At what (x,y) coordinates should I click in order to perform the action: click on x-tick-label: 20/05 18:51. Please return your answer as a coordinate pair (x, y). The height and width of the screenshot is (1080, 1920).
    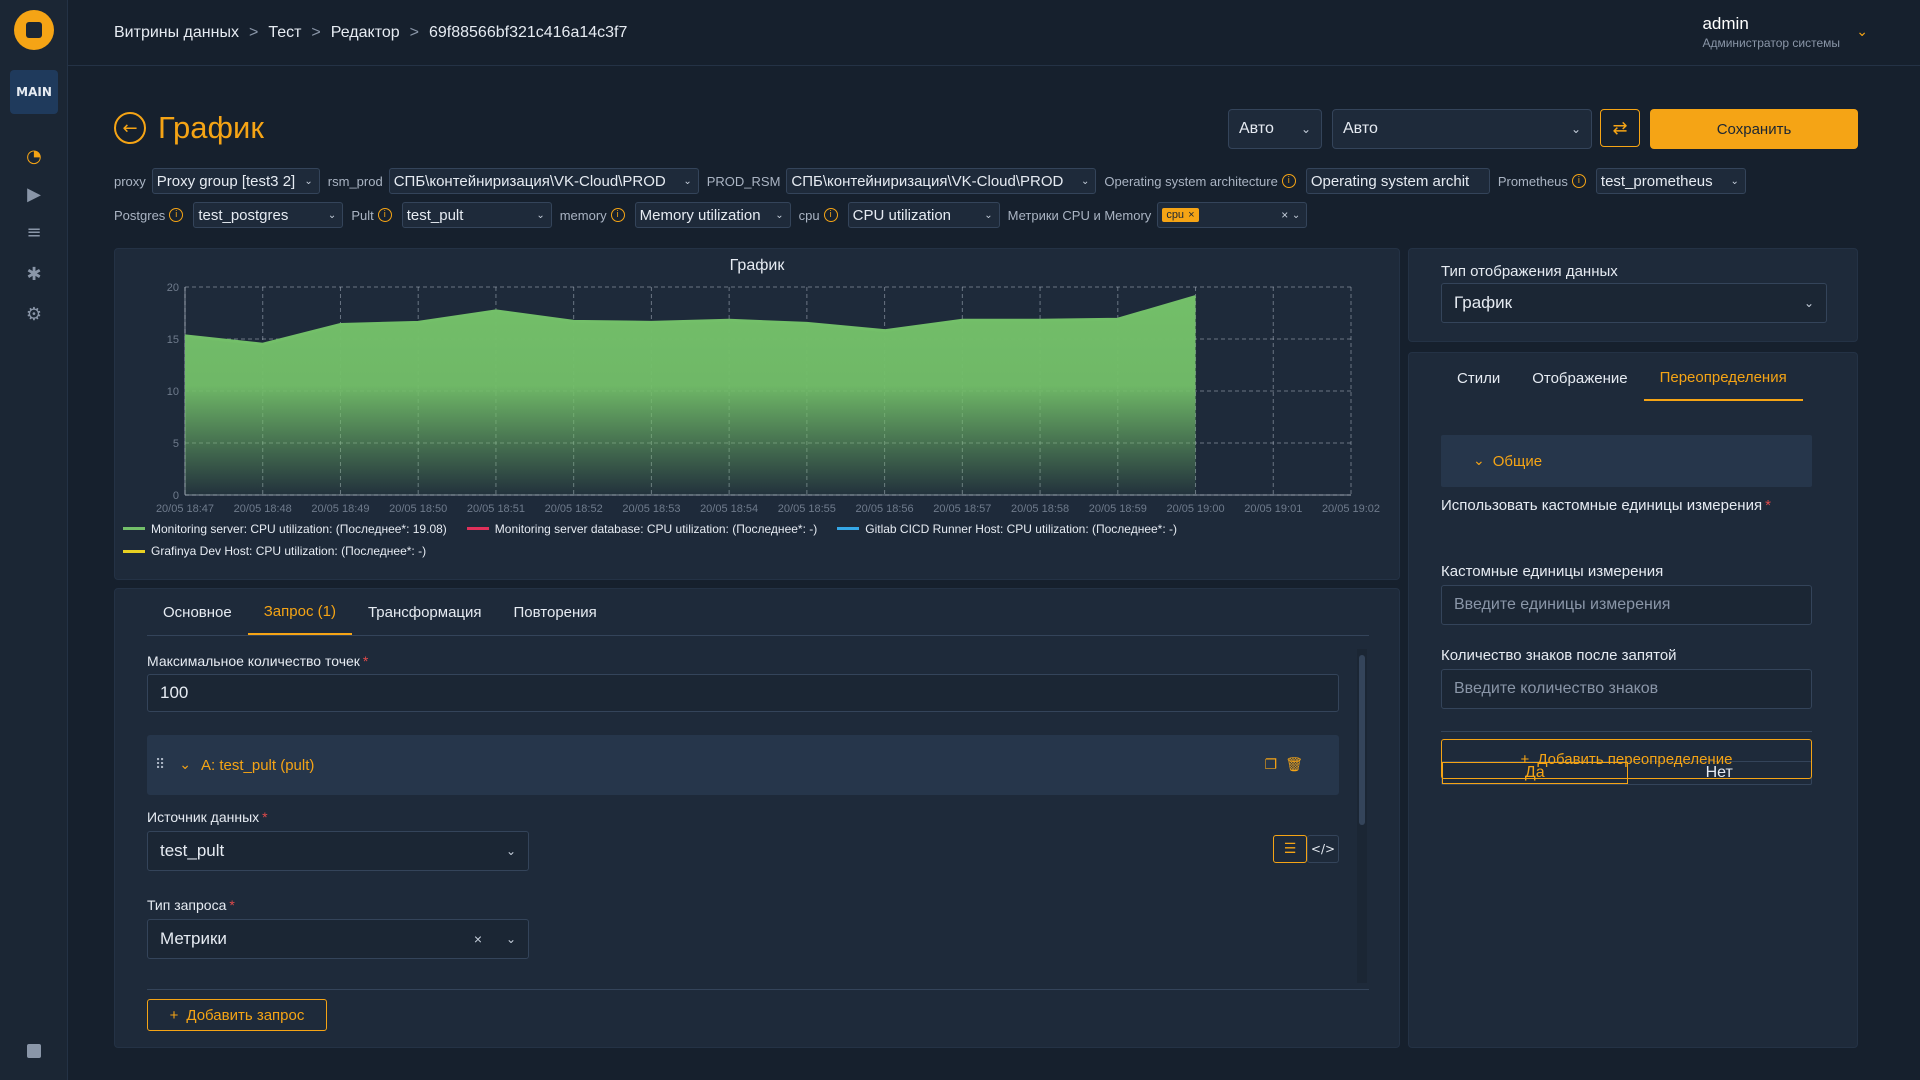
    Looking at the image, I should click on (496, 509).